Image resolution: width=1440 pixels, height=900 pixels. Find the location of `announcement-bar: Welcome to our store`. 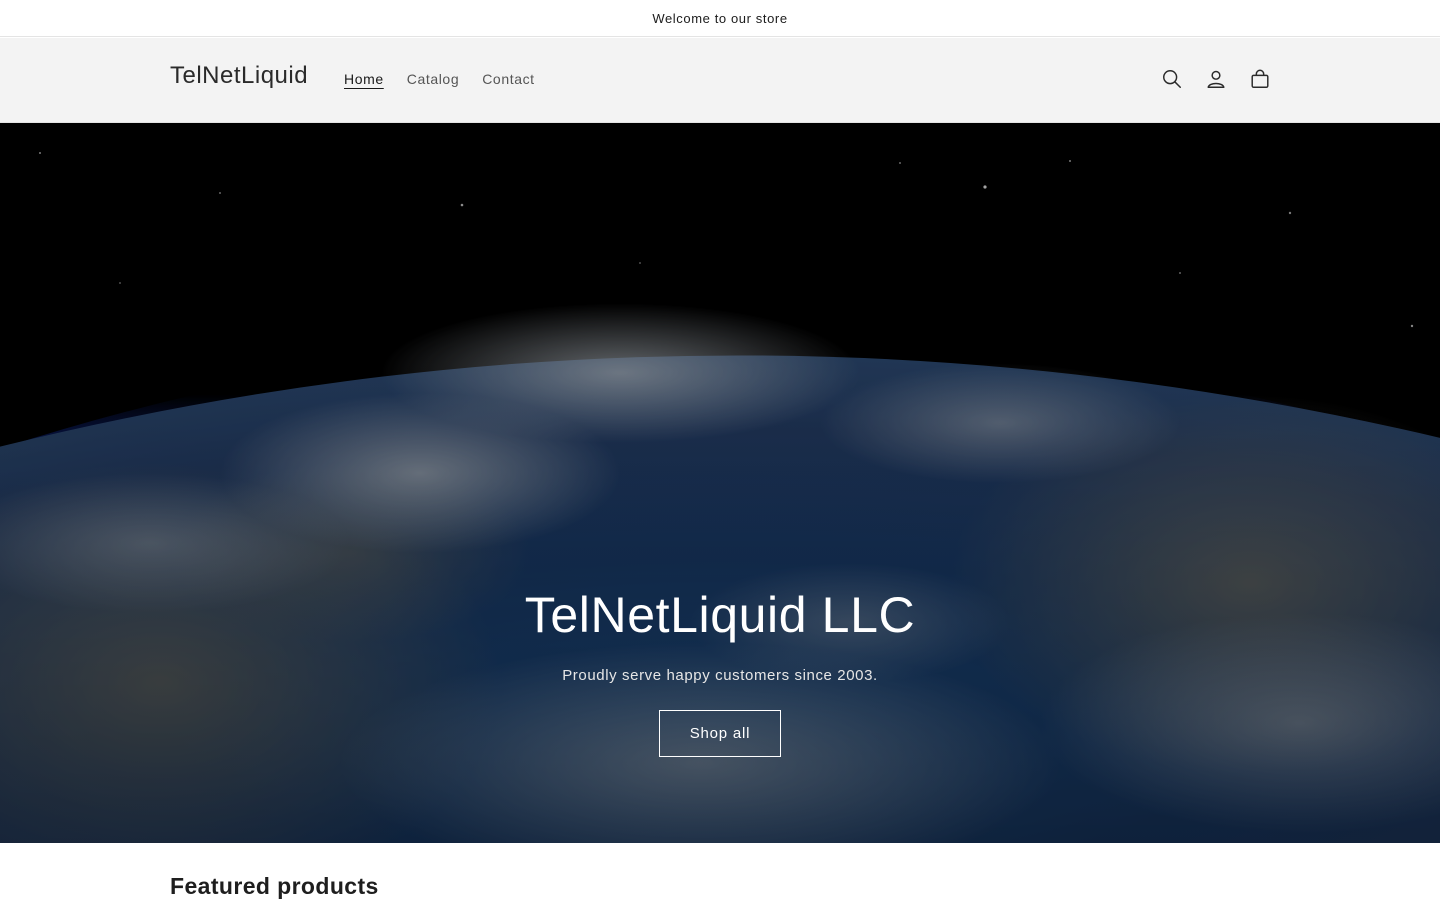

announcement-bar: Welcome to our store is located at coordinates (720, 18).